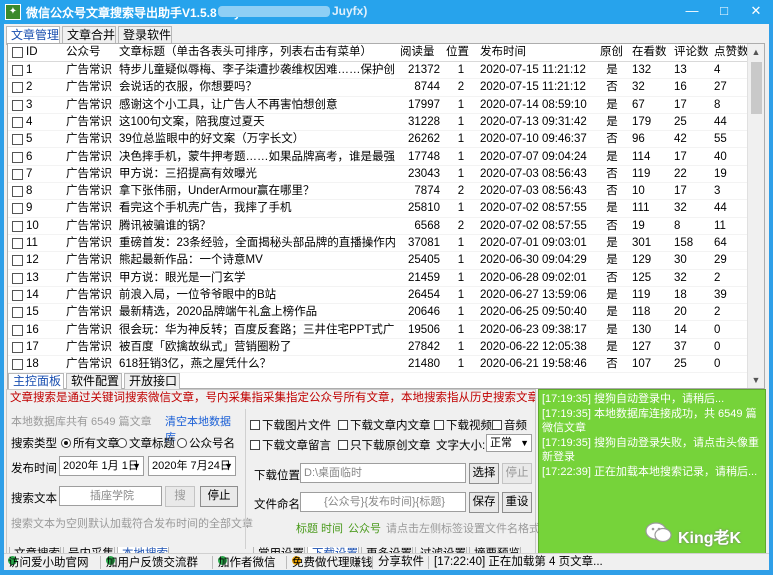 The height and width of the screenshot is (575, 773). Describe the element at coordinates (484, 473) in the screenshot. I see `select-folder-button: 选择` at that location.